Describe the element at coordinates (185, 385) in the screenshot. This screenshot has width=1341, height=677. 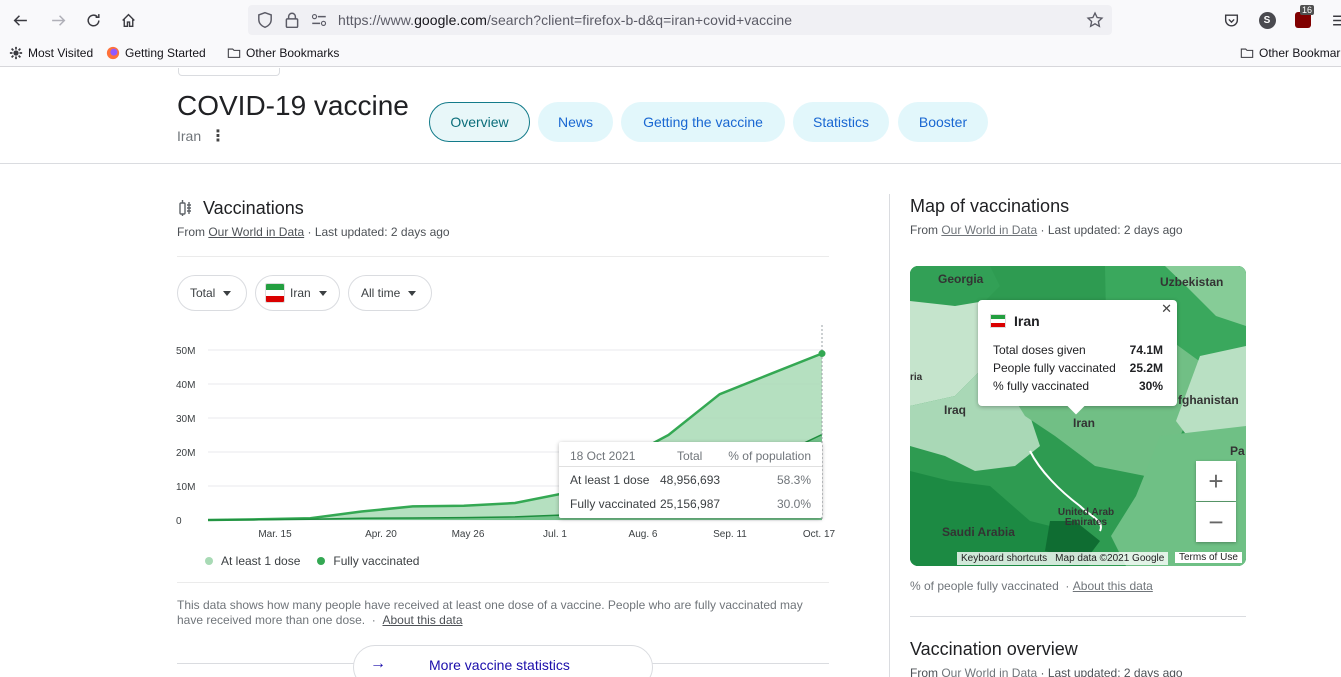
I see `y-tick-label: 40M` at that location.